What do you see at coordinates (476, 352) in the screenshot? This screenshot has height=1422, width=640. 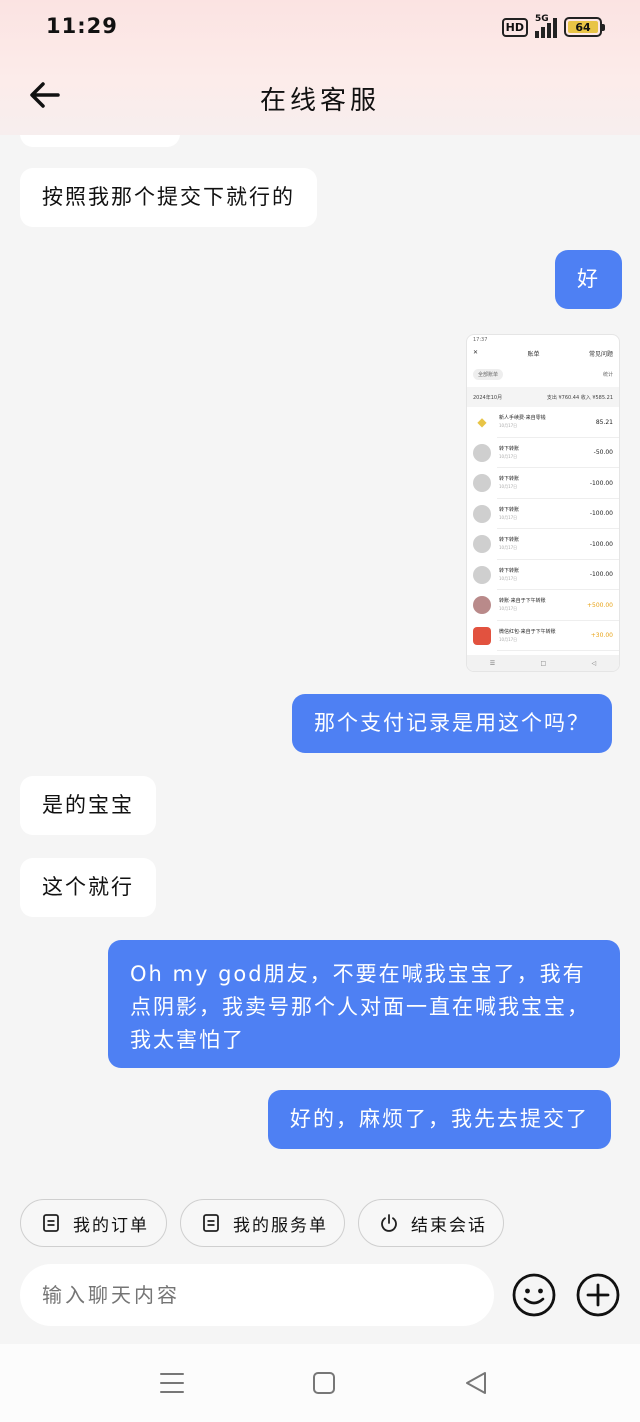 I see `close-icon: ✕` at bounding box center [476, 352].